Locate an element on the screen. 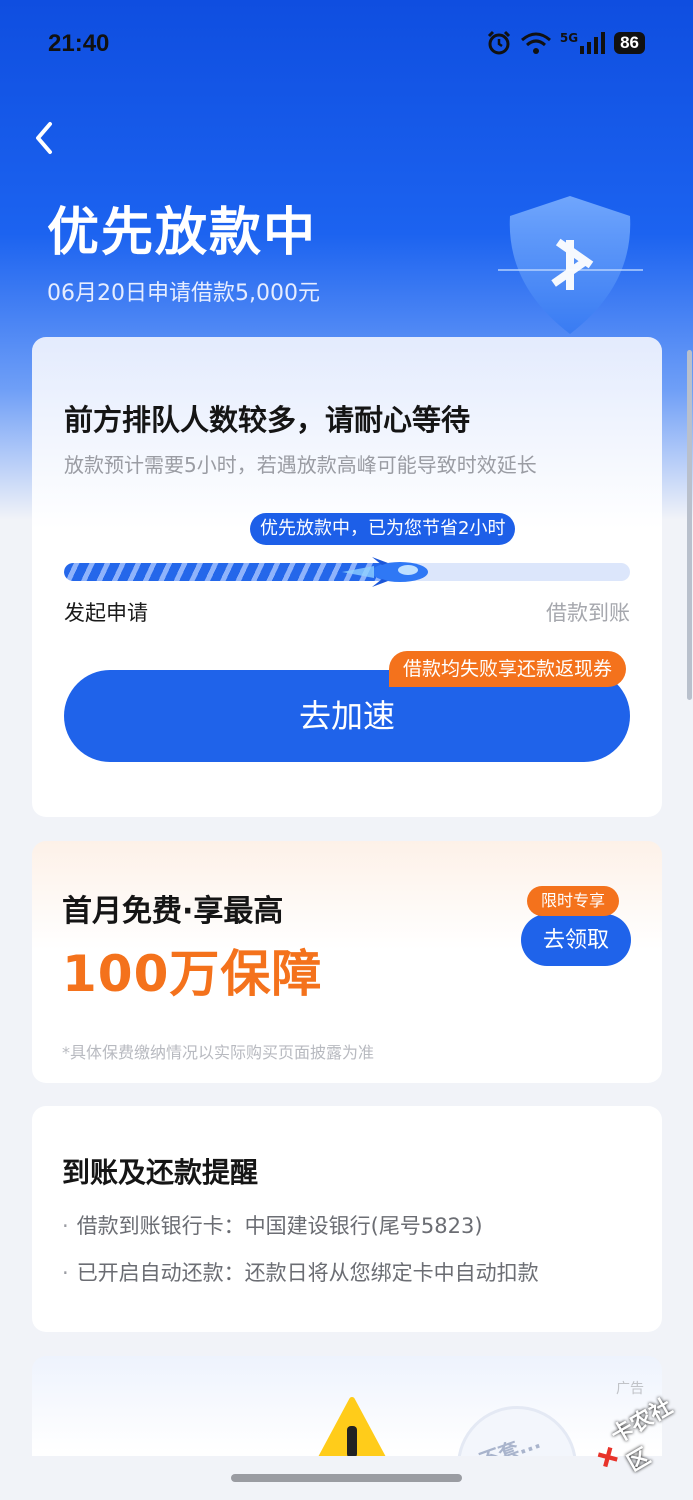 The height and width of the screenshot is (1500, 693). wifi-icon is located at coordinates (535, 43).